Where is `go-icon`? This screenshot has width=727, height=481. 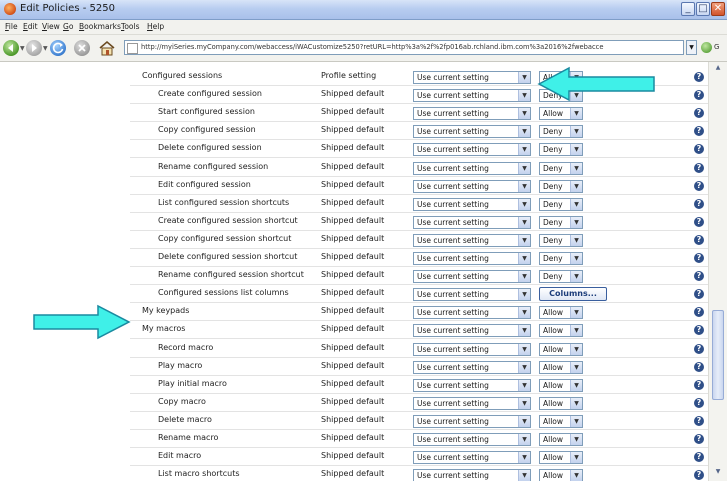 go-icon is located at coordinates (706, 47).